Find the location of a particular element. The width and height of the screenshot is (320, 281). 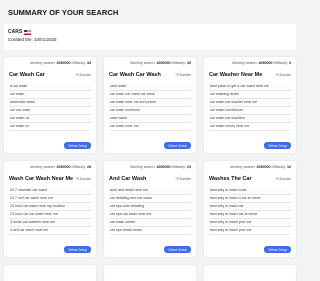

keyword-item: car wash car wash car wash is located at coordinates (150, 95).